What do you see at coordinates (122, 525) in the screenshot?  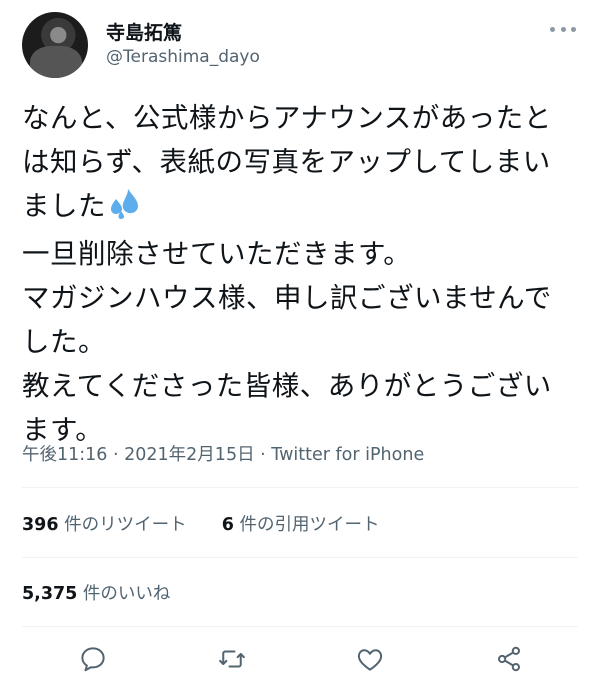 I see `retweets-label: 件のリツイート` at bounding box center [122, 525].